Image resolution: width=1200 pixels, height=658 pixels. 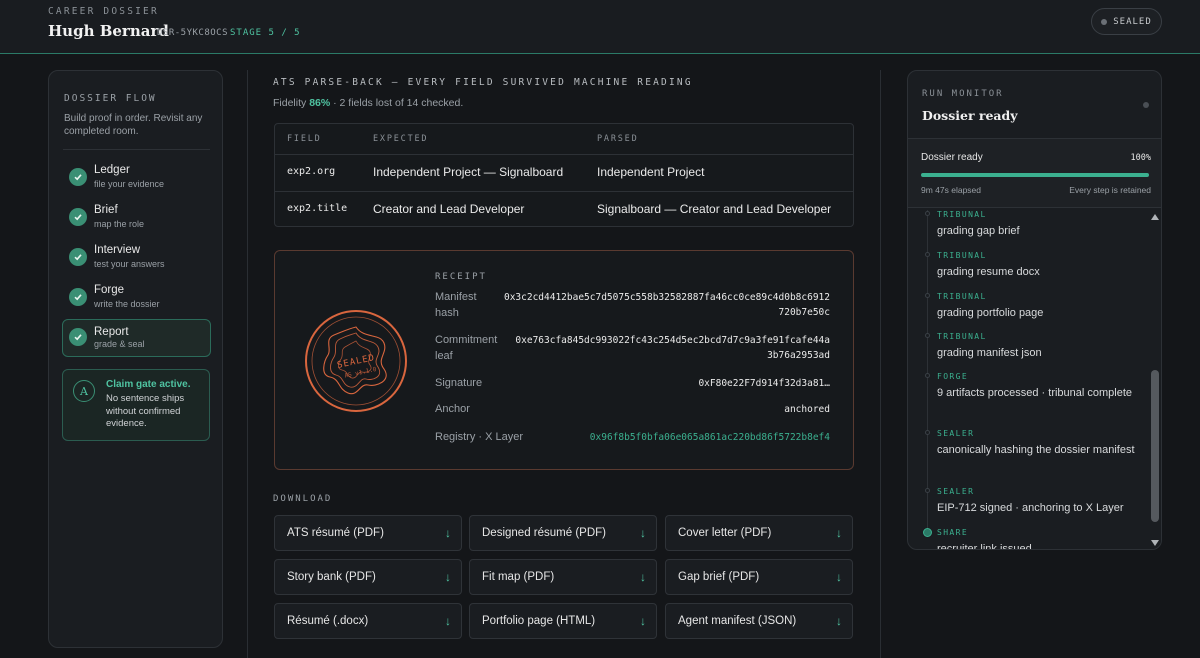 What do you see at coordinates (807, 409) in the screenshot?
I see `receipt-value-anchor: anchored` at bounding box center [807, 409].